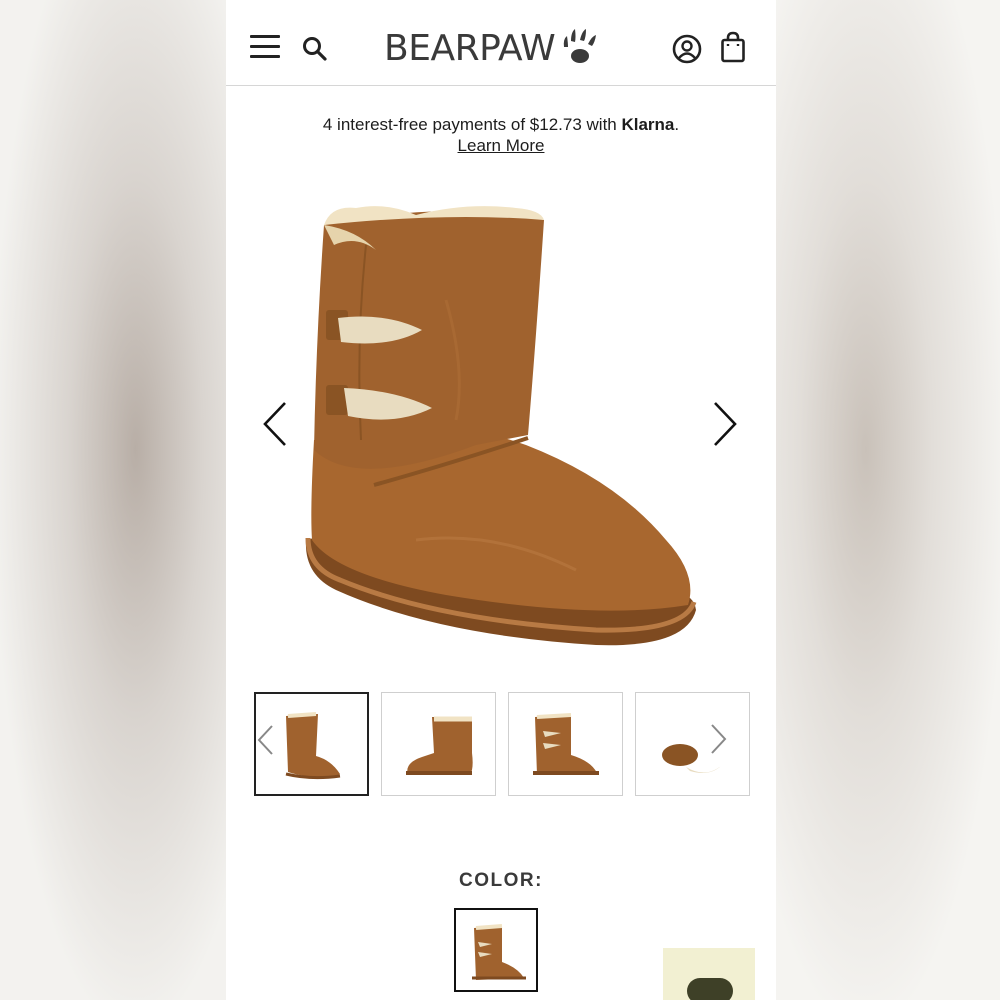 This screenshot has width=1000, height=1000. I want to click on klarna-prefix: 4 interest-free payments of $12.73 with, so click(472, 124).